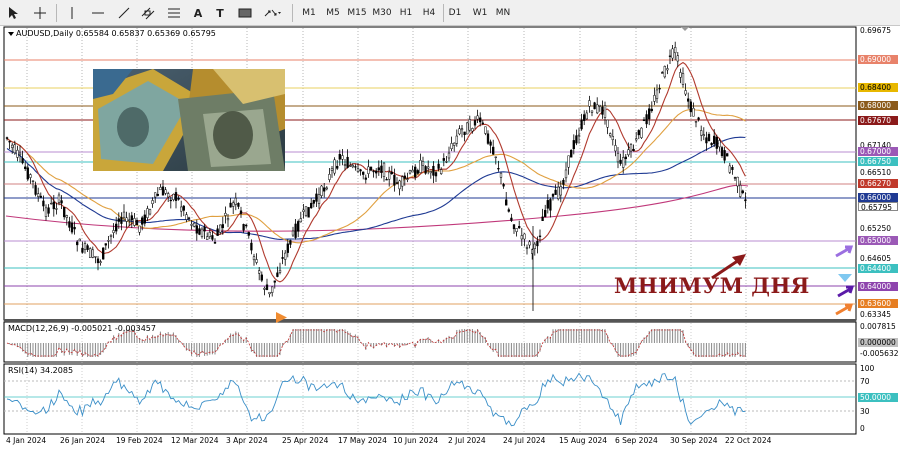  Describe the element at coordinates (846, 291) in the screenshot. I see `arrow-dark-purple` at that location.